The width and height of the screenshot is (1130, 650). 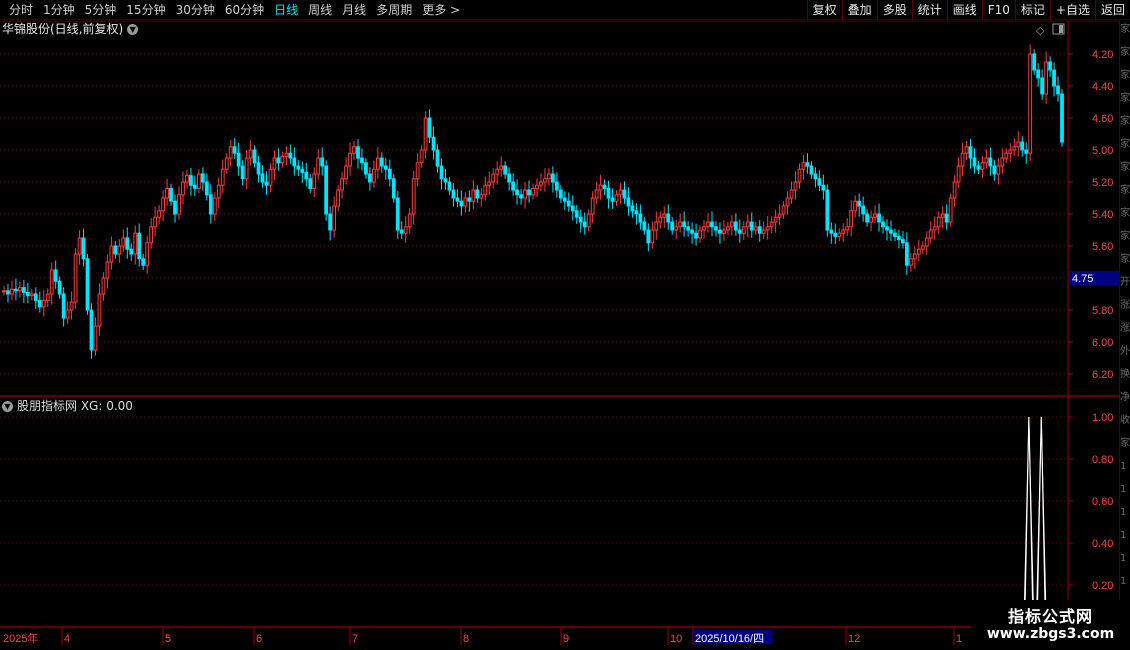 I want to click on strip-glyph: 涨, so click(x=1125, y=305).